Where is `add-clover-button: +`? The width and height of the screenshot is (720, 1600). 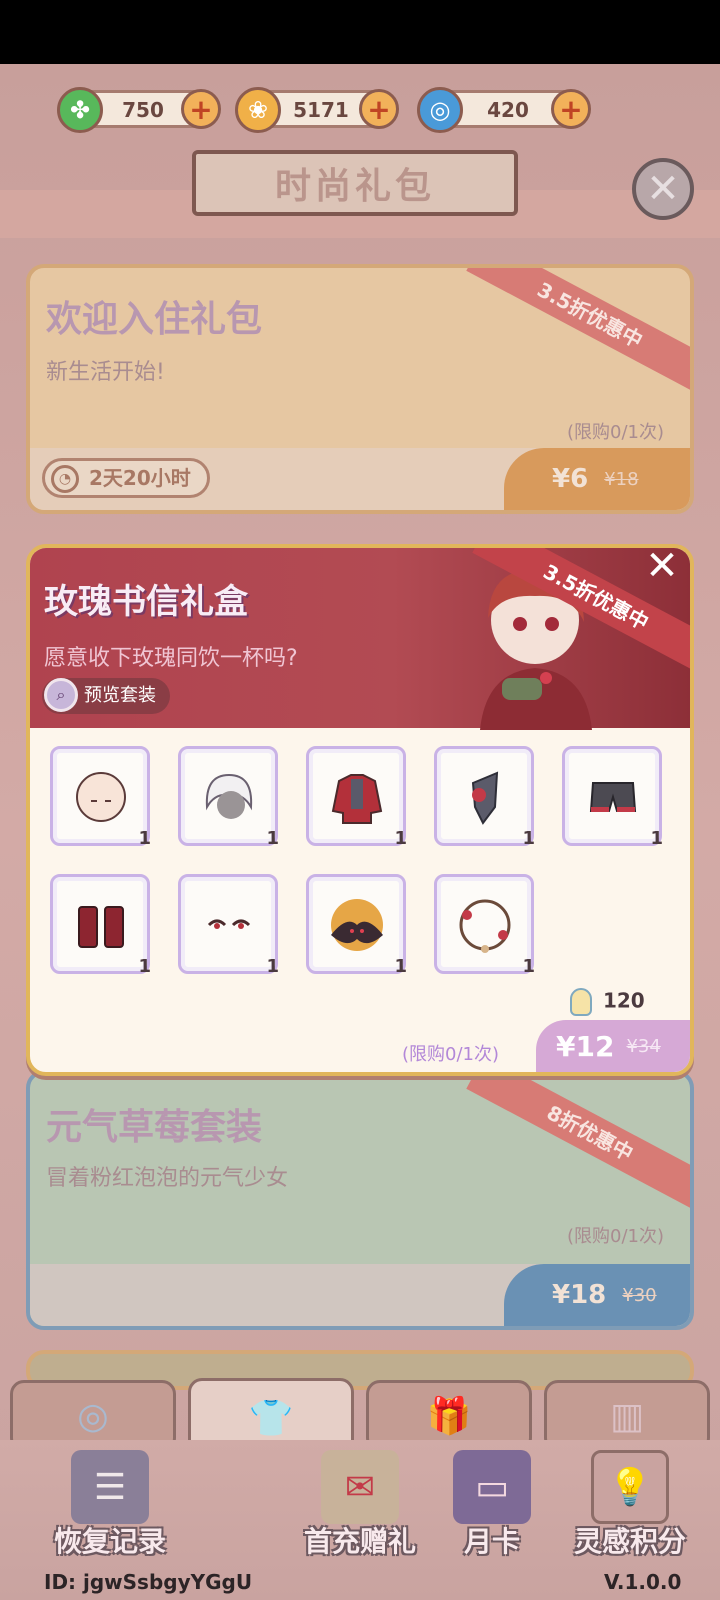
add-clover-button: + is located at coordinates (201, 109).